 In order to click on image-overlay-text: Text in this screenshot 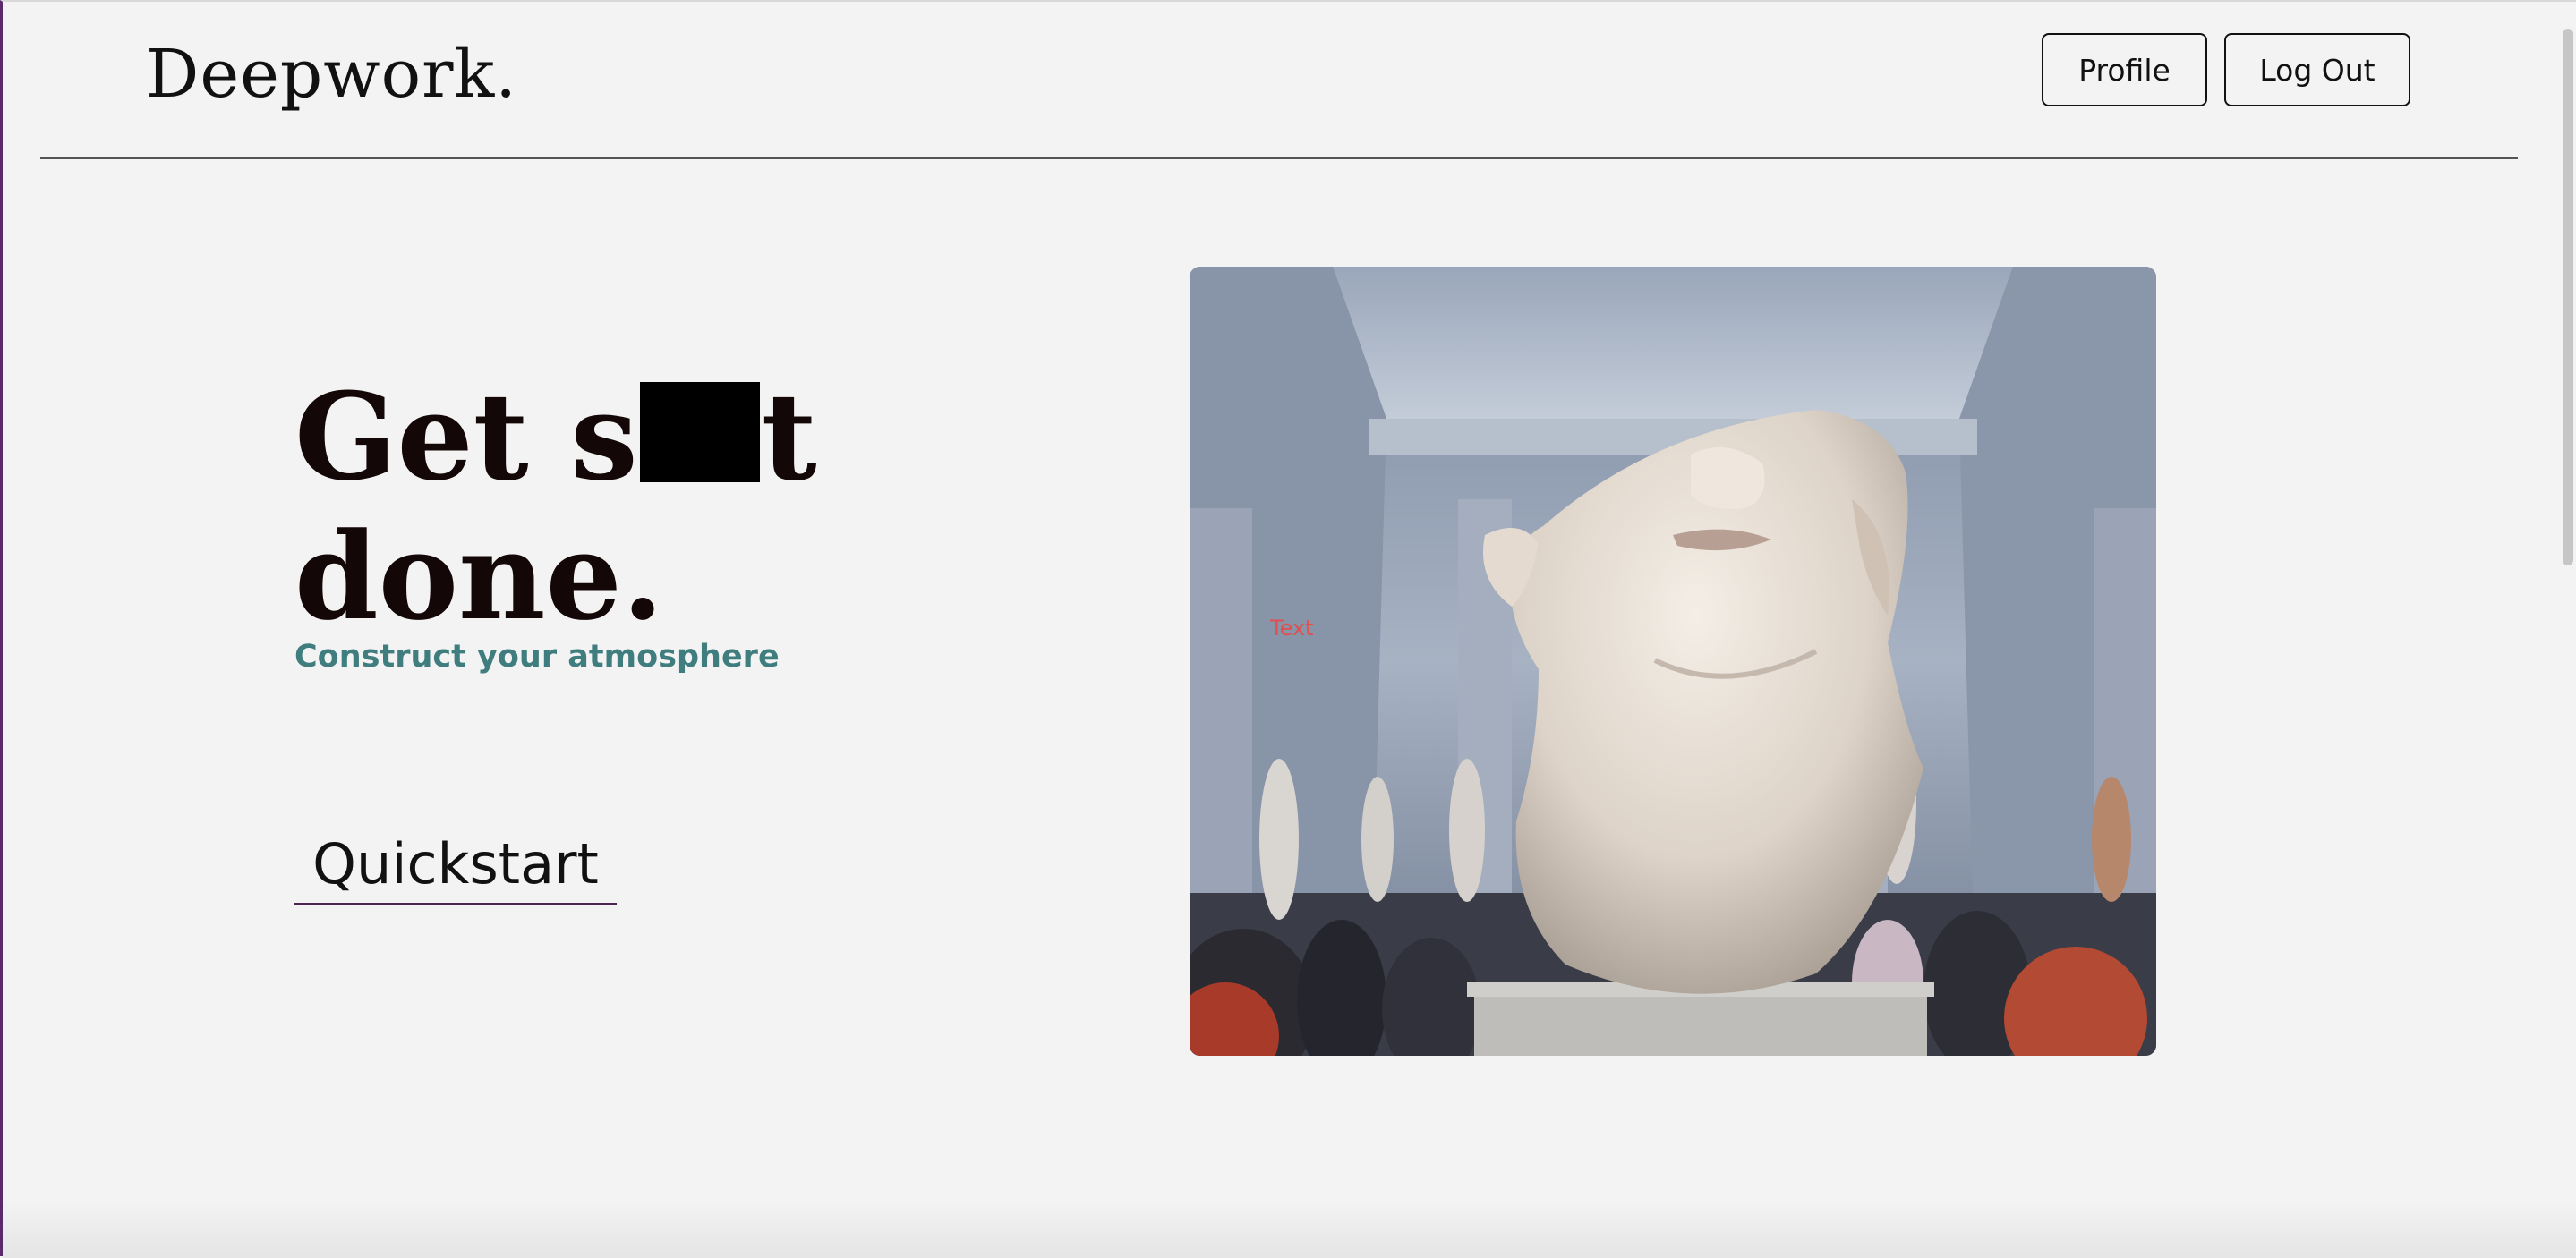, I will do `click(1292, 628)`.